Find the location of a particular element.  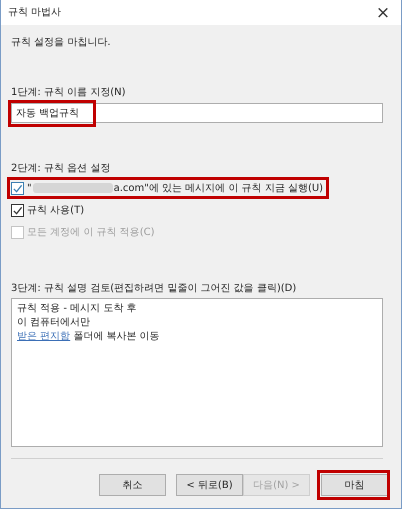

option-label: 규칙 사용(T) is located at coordinates (55, 210).